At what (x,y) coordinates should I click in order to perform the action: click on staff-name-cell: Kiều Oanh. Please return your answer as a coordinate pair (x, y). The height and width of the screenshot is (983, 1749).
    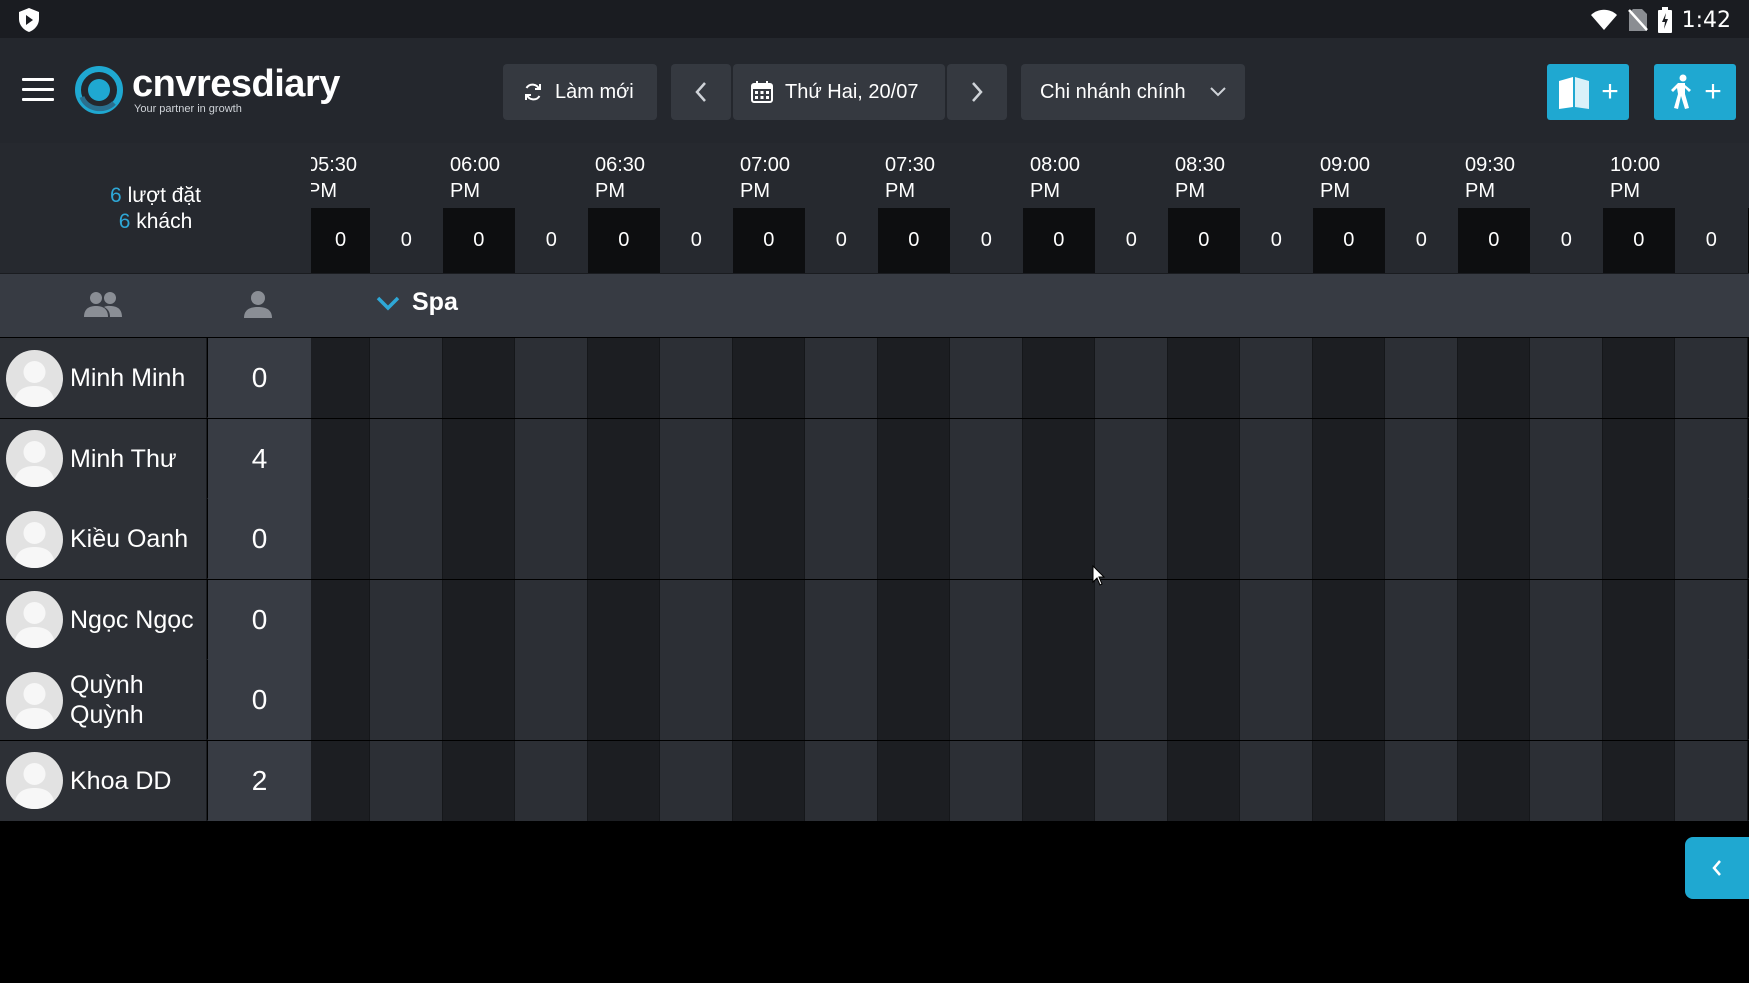
    Looking at the image, I should click on (103, 539).